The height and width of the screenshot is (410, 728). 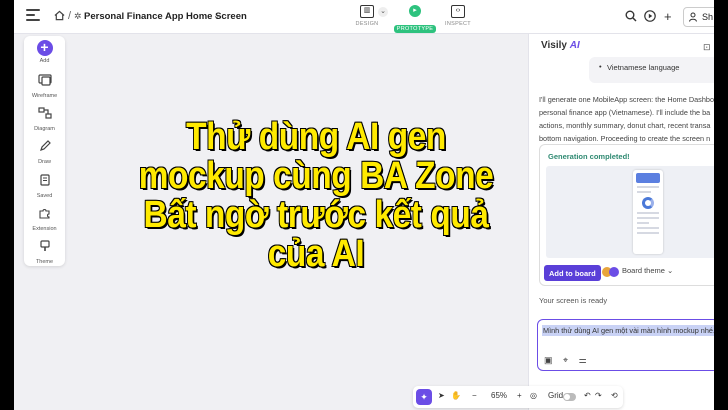 I want to click on brand-suffix: AI, so click(x=574, y=45).